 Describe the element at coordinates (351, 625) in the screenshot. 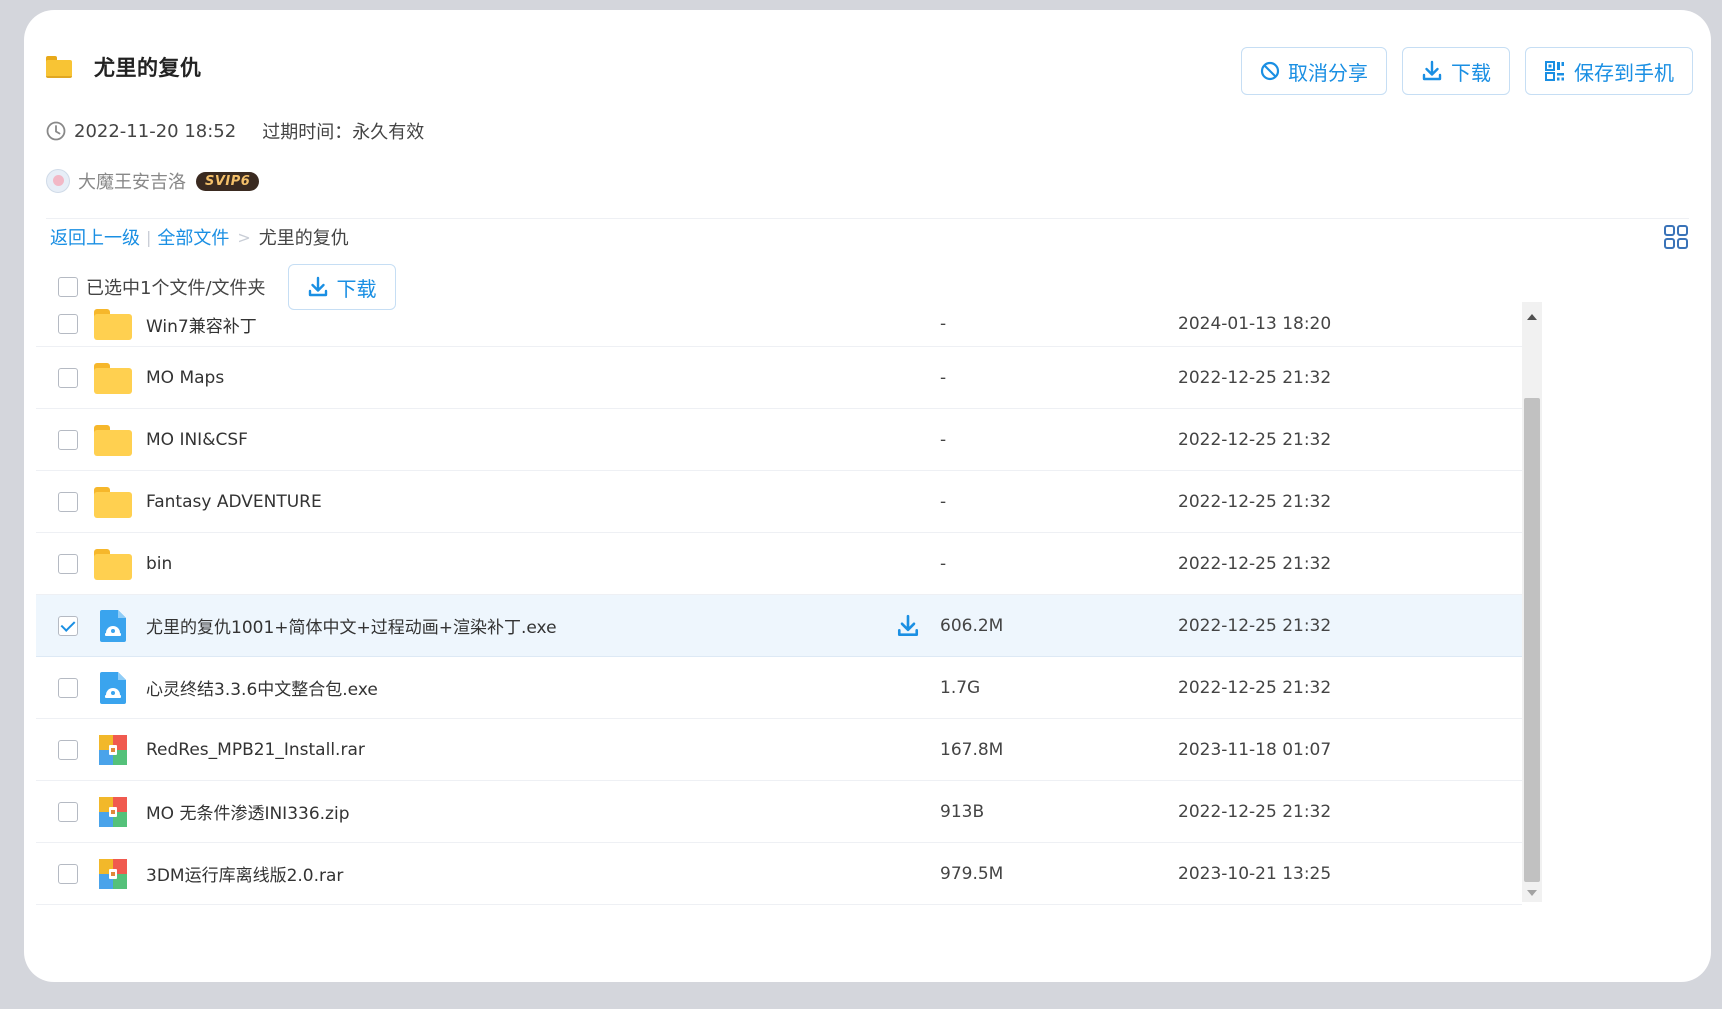

I see `file-name: 尤里的复仇1001+简体中文+过程动画+渲染补丁.exe` at that location.